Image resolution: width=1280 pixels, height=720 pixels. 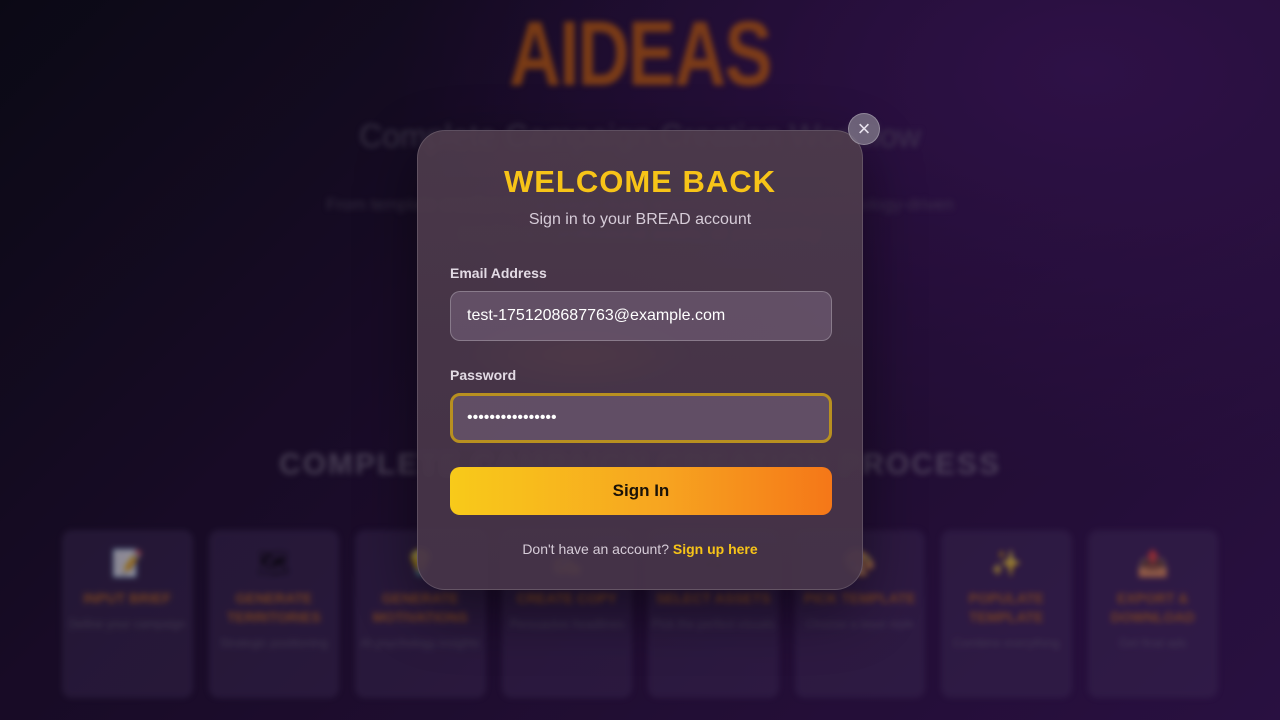 I want to click on signup-prompt-text: Don't have an account?, so click(x=597, y=549).